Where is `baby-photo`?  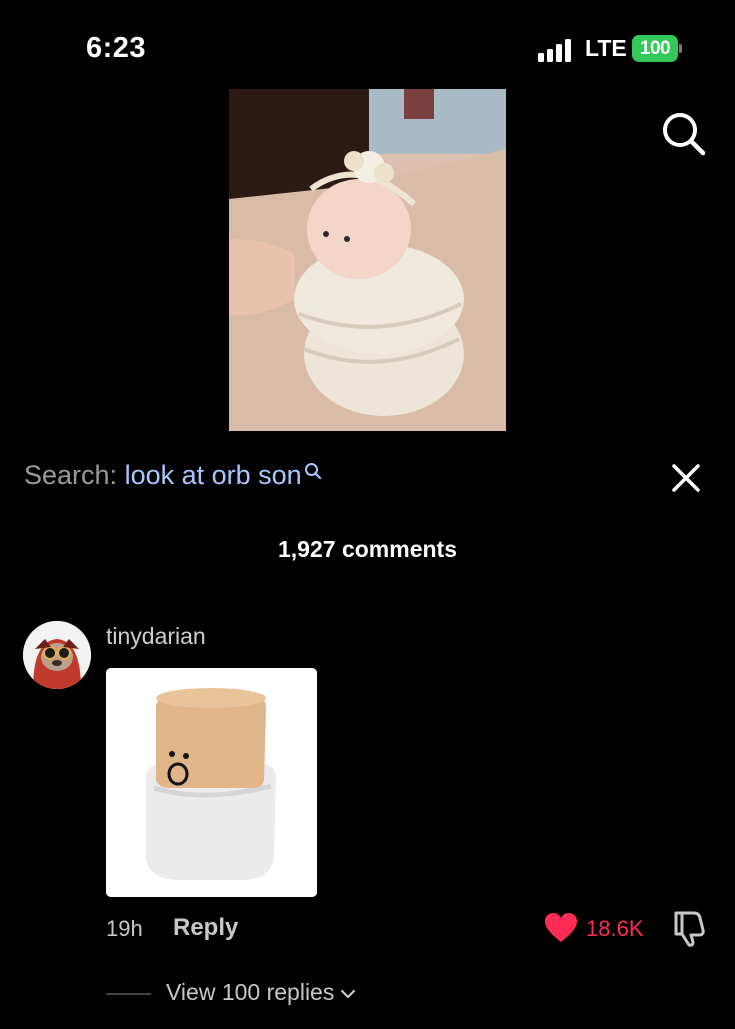 baby-photo is located at coordinates (367, 260).